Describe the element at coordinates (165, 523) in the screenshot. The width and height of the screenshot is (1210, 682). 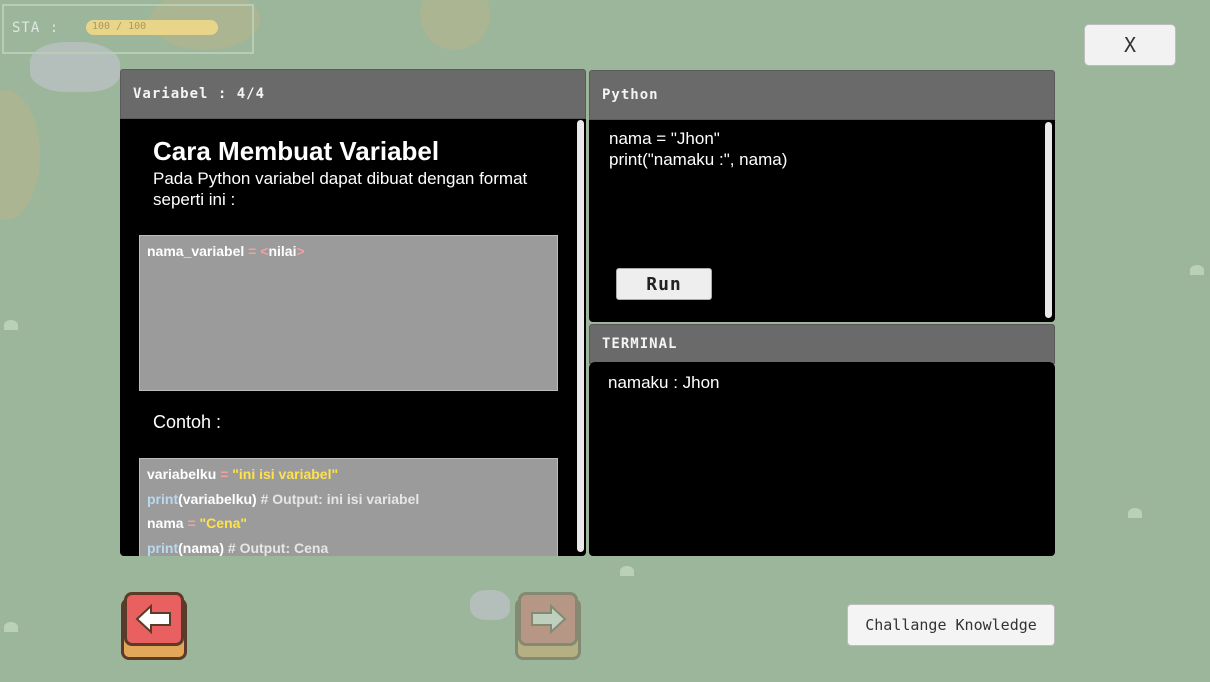
I see `example-var: nama` at that location.